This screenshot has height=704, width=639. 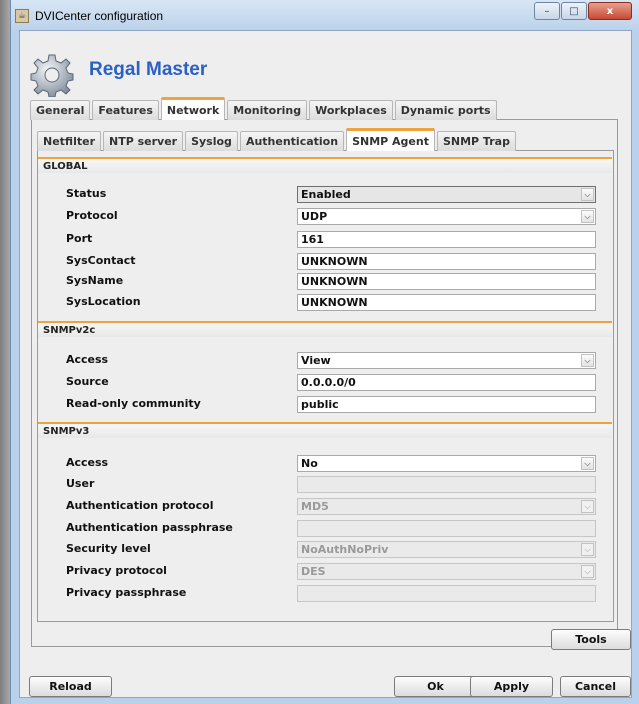 I want to click on tab-snmp-trap: SNMP Trap, so click(x=476, y=141).